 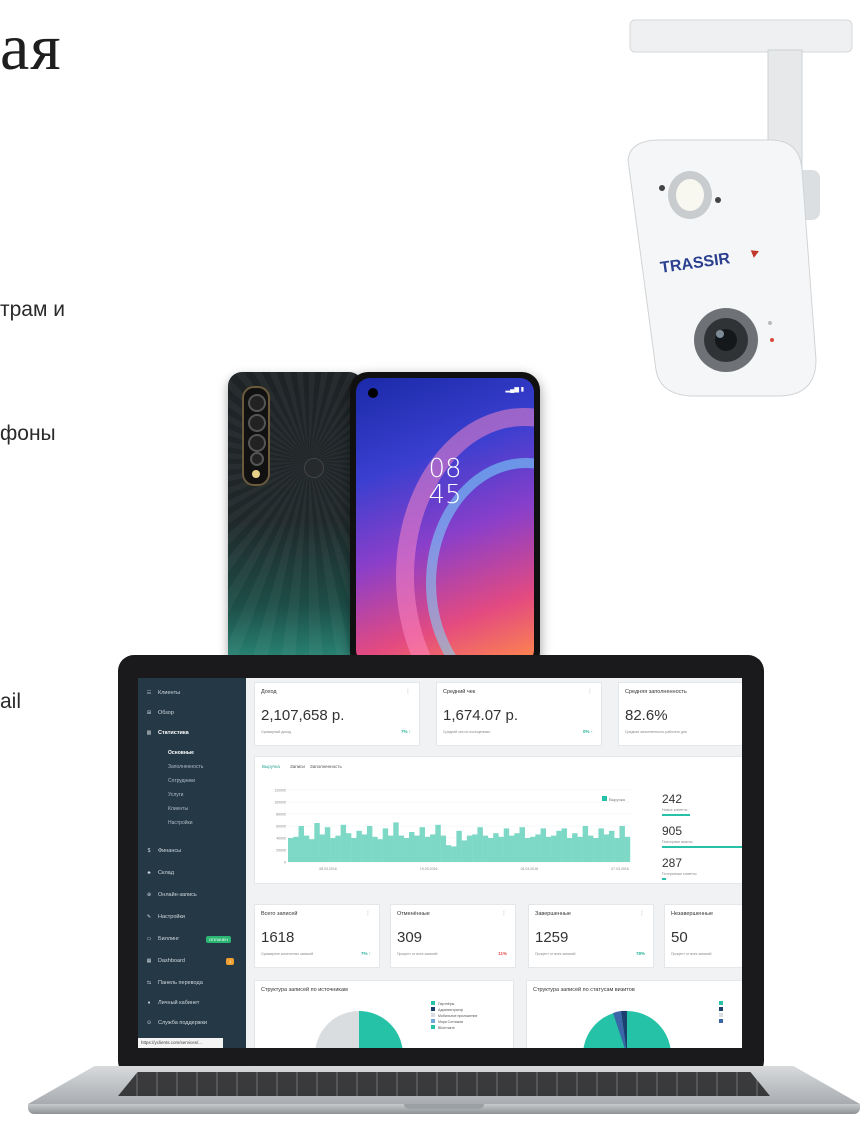 I want to click on x-tick-label: 19.03.2016, so click(x=429, y=869).